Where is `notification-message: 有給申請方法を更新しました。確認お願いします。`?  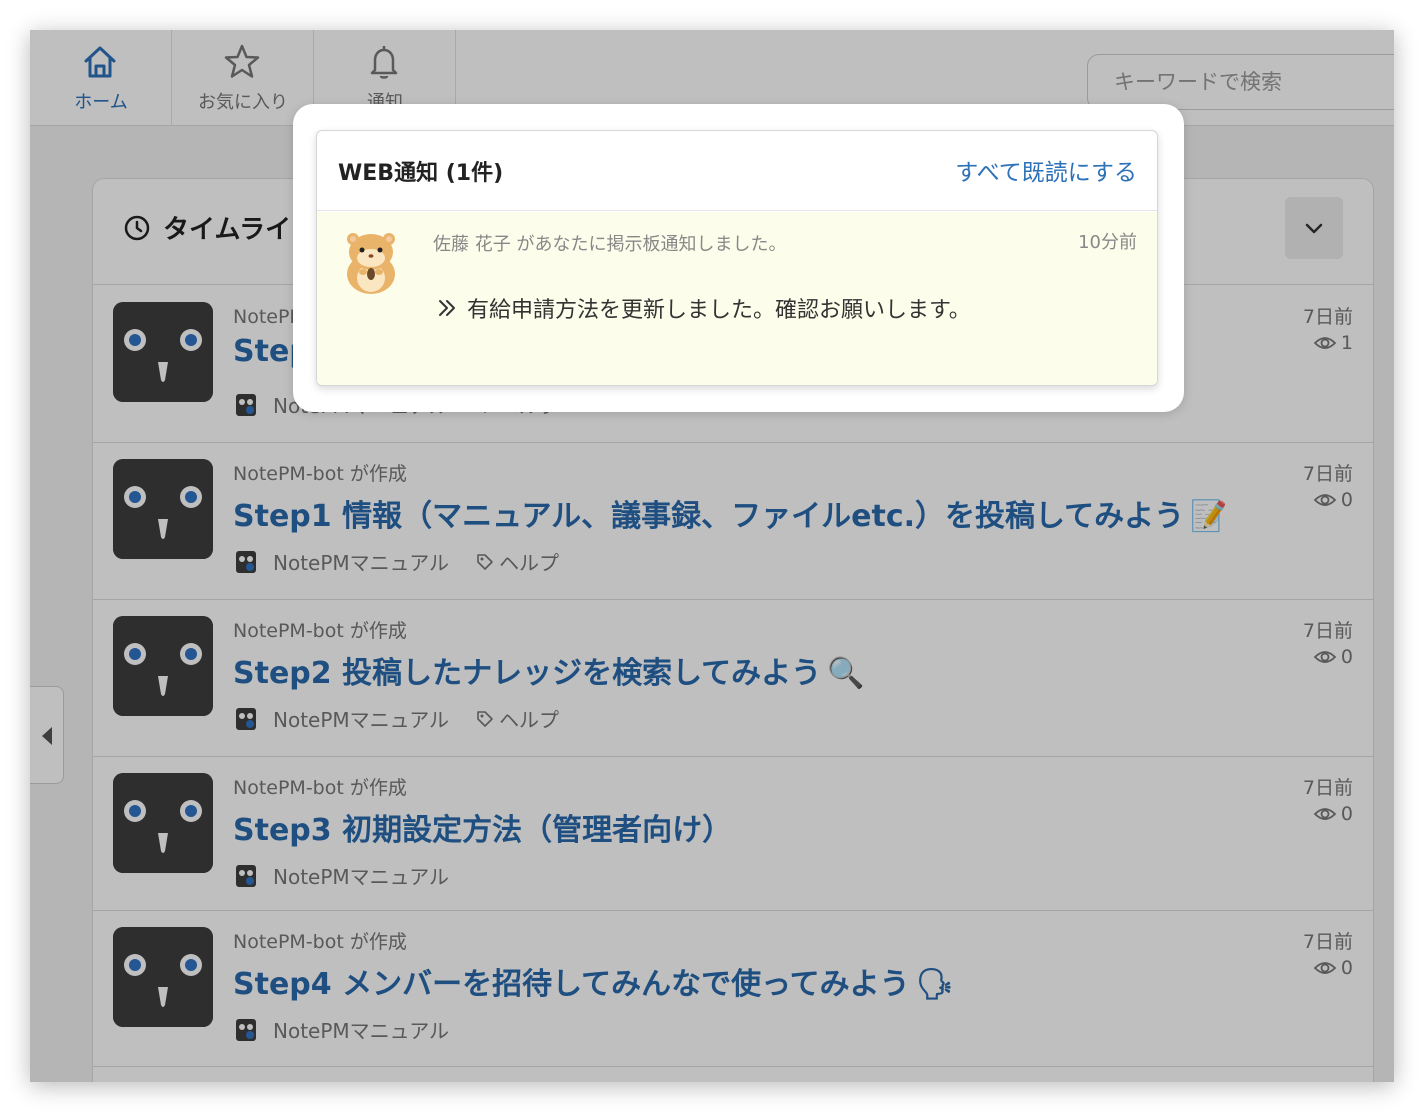 notification-message: 有給申請方法を更新しました。確認お願いします。 is located at coordinates (703, 308).